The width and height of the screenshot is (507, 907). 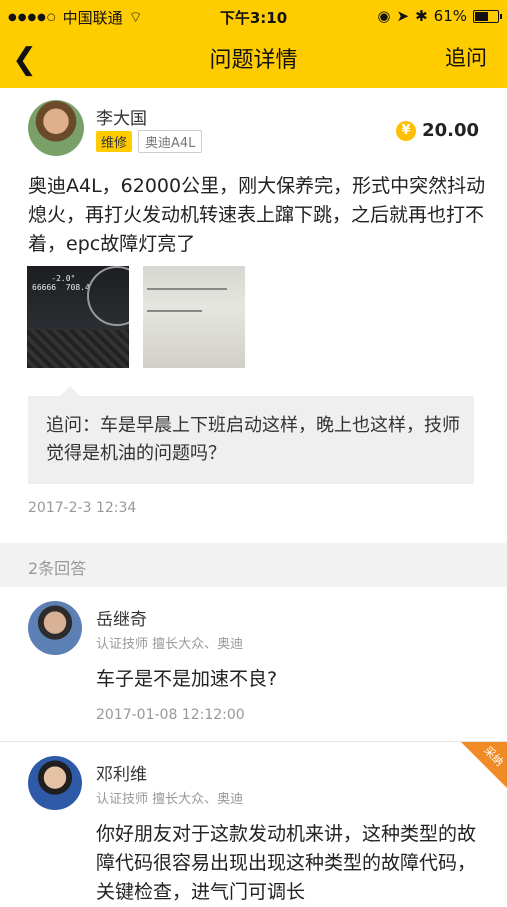 I want to click on reward: ¥ 20.00, so click(x=437, y=130).